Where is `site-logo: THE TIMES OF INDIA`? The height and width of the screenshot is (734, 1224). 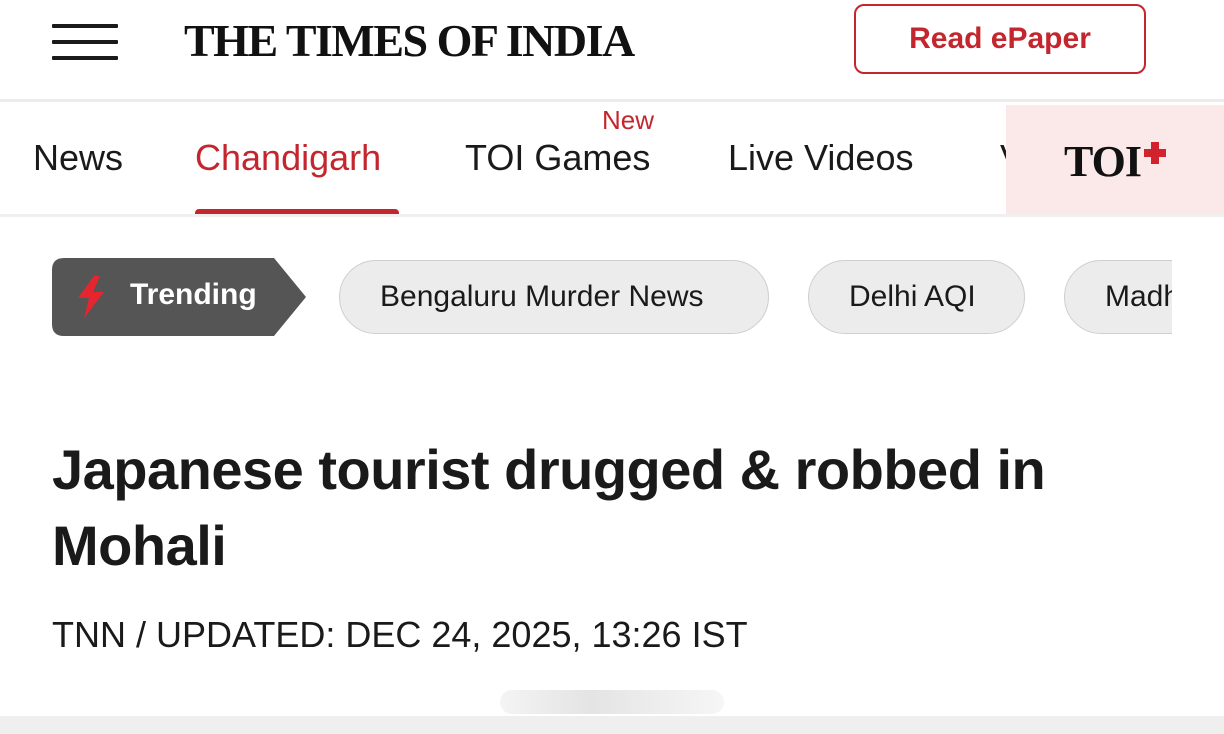
site-logo: THE TIMES OF INDIA is located at coordinates (409, 40).